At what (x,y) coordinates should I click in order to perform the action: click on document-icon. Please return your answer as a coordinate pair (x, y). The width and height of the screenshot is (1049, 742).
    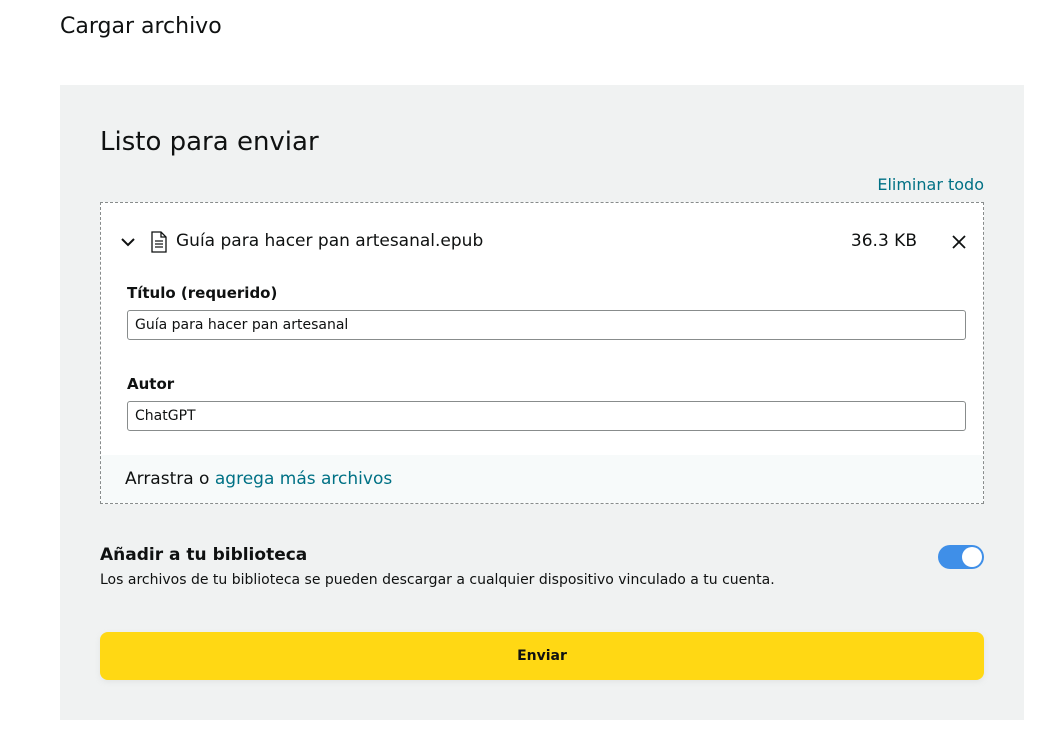
    Looking at the image, I should click on (159, 242).